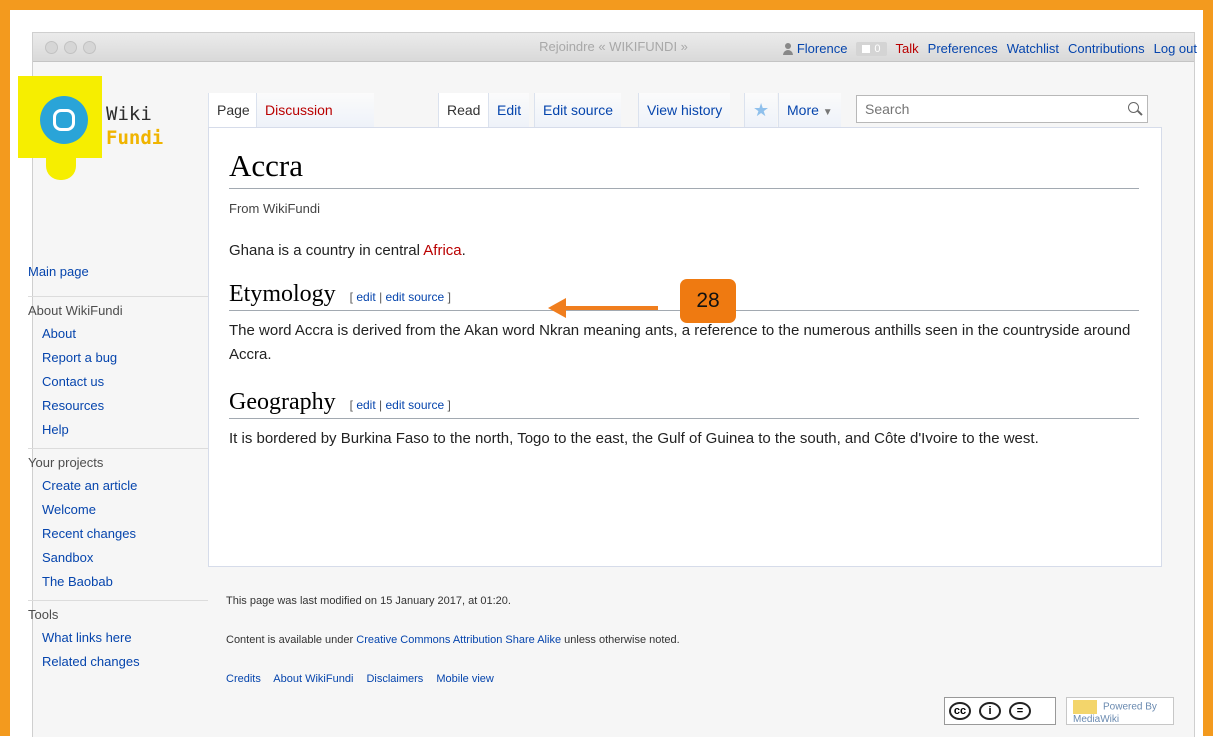 This screenshot has width=1213, height=737. What do you see at coordinates (313, 679) in the screenshot?
I see `footer-link-about: About WikiFundi` at bounding box center [313, 679].